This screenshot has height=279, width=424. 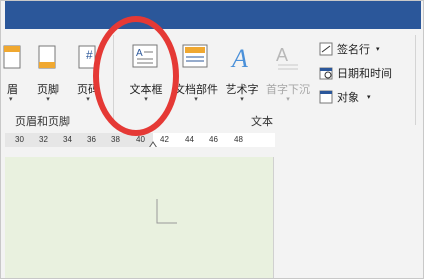 I want to click on quick-parts-caret-icon: ▾, so click(x=196, y=99).